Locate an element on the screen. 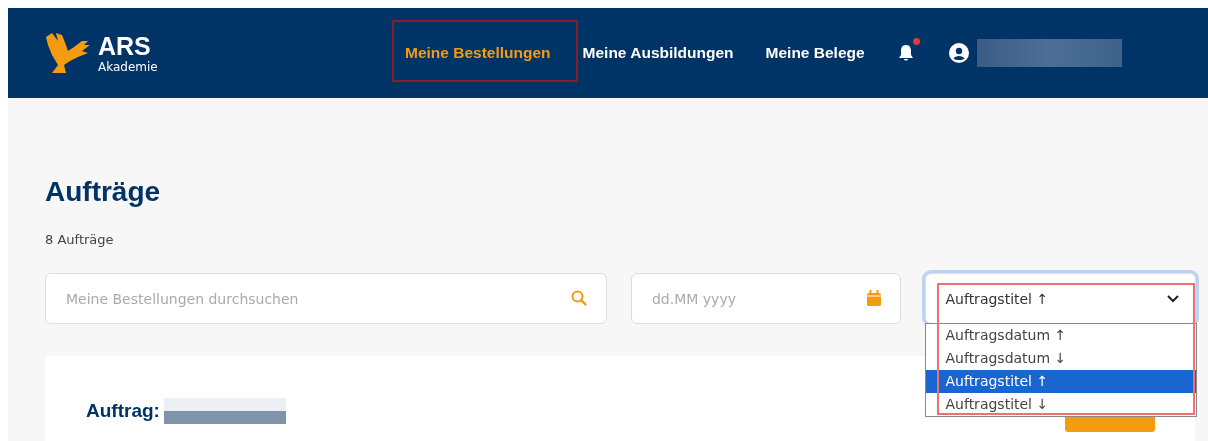  nav-link: Meine Bestellungen is located at coordinates (478, 53).